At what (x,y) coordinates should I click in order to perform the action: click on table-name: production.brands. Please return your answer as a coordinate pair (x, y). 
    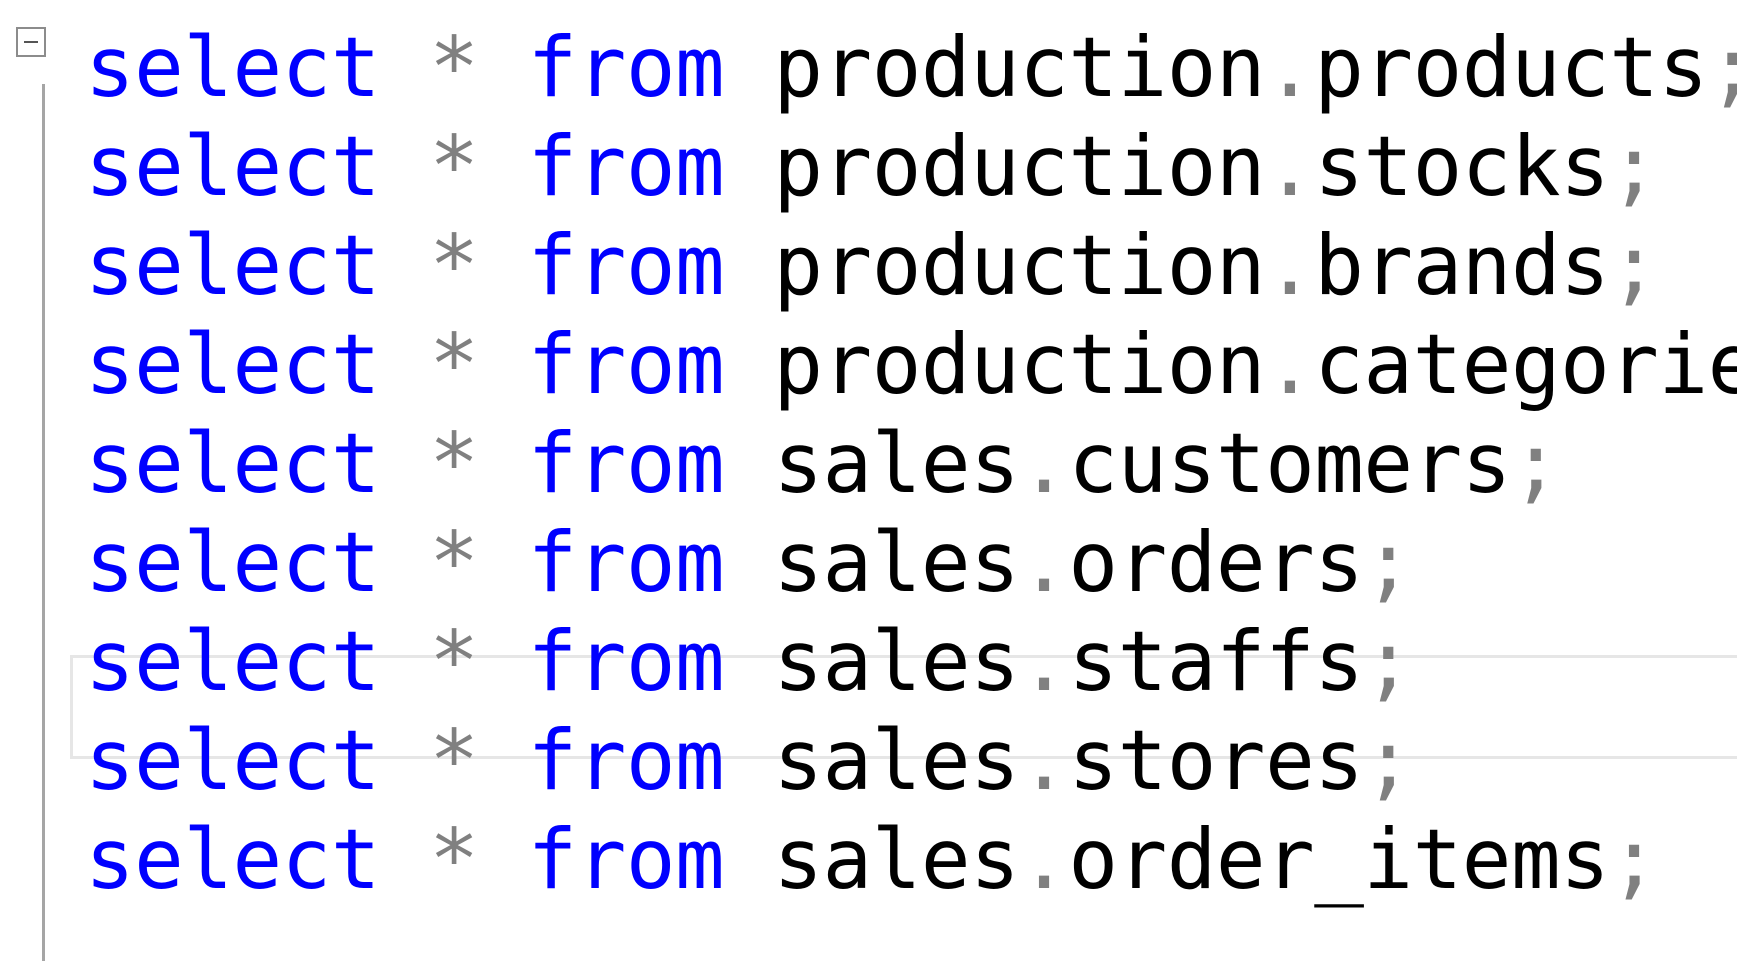
    Looking at the image, I should click on (1191, 266).